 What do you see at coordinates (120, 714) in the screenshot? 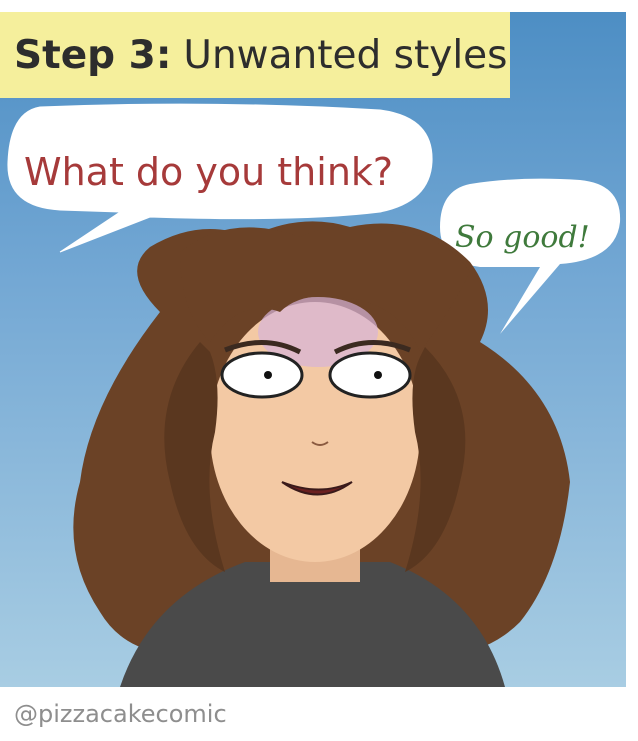
I see `footer-handle: @pizzacakecomic` at bounding box center [120, 714].